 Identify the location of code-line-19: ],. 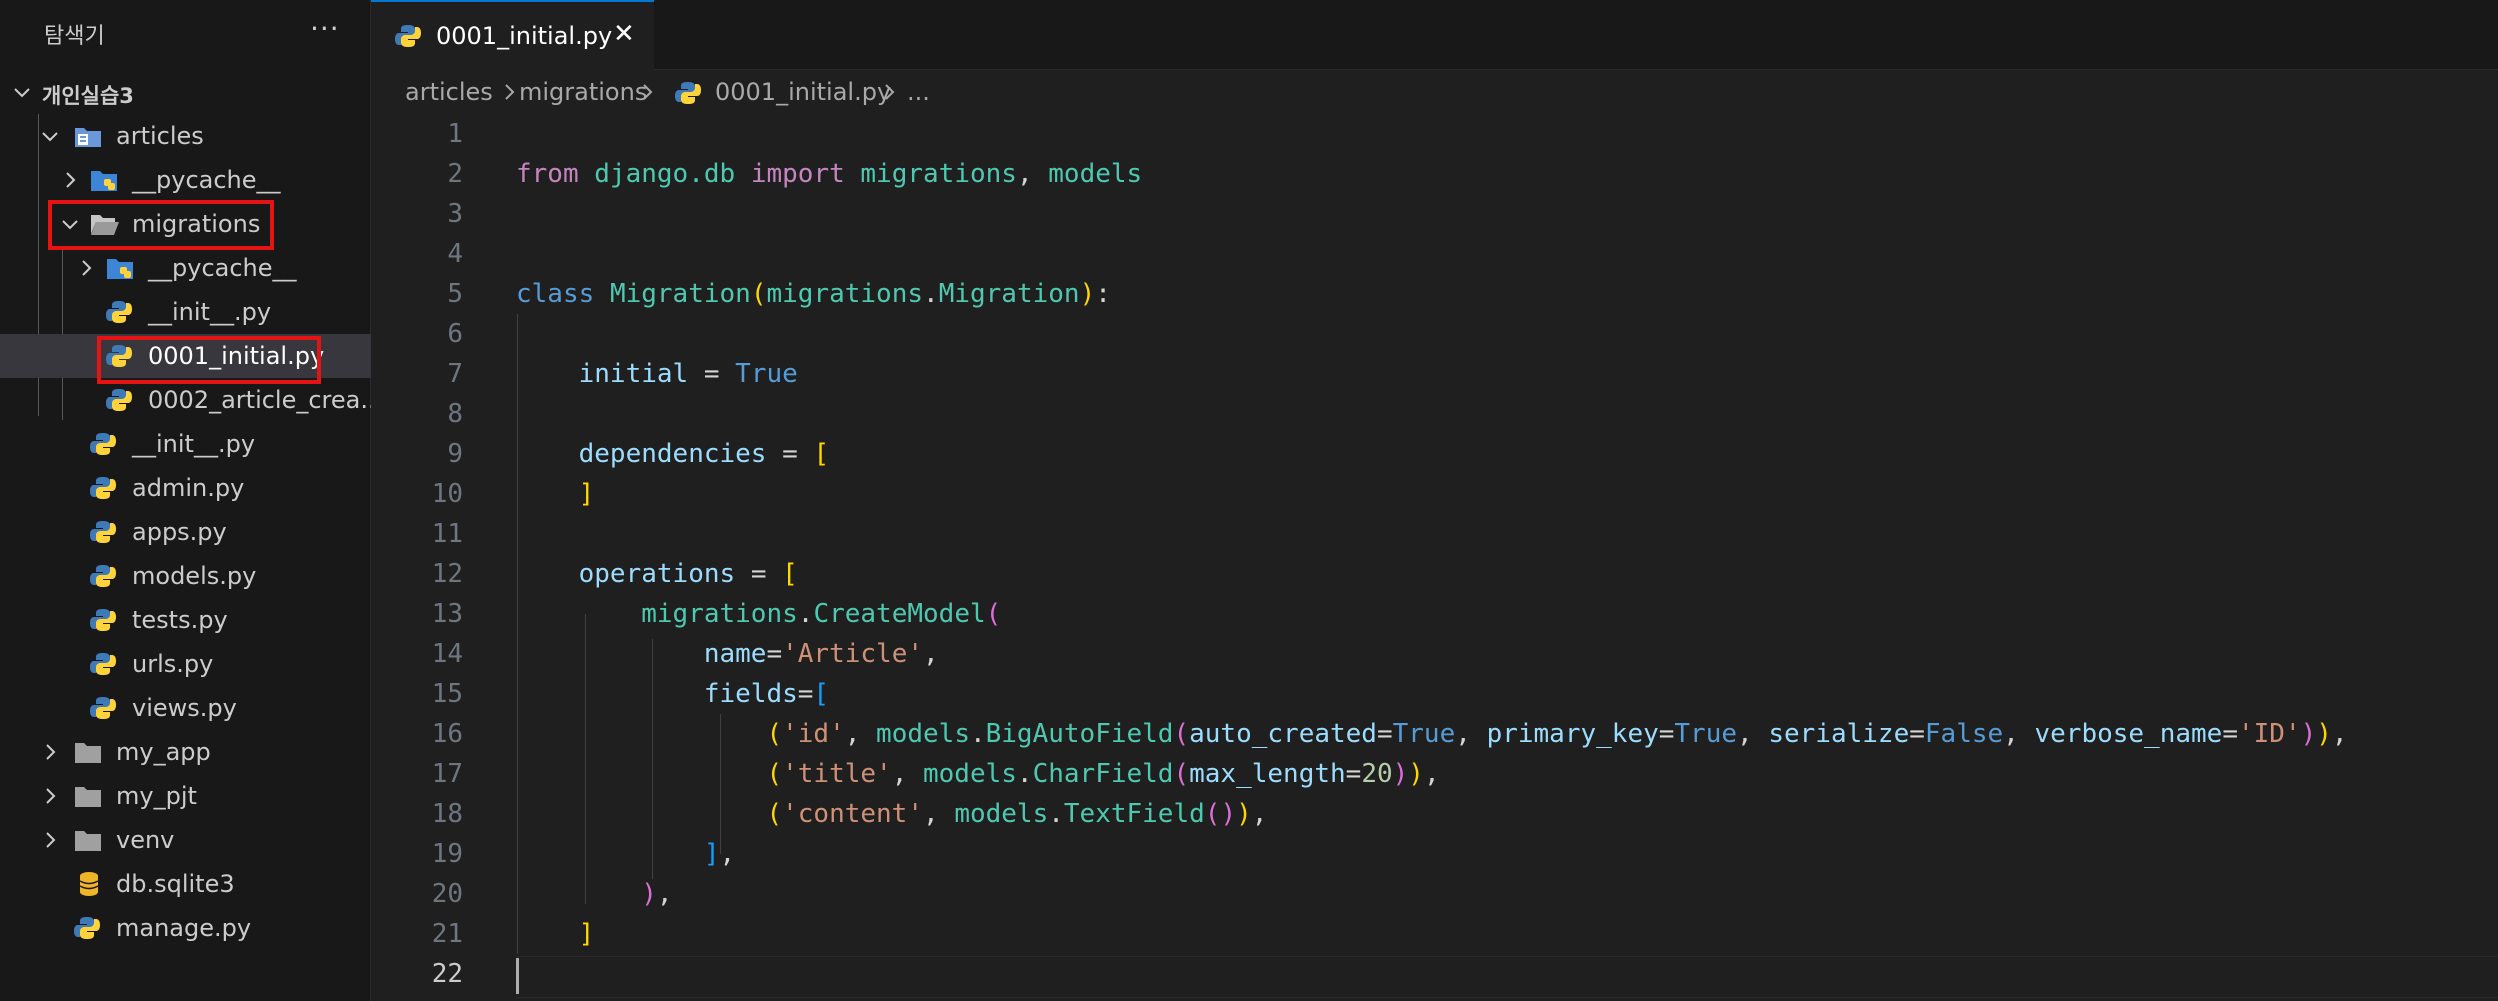
(625, 854).